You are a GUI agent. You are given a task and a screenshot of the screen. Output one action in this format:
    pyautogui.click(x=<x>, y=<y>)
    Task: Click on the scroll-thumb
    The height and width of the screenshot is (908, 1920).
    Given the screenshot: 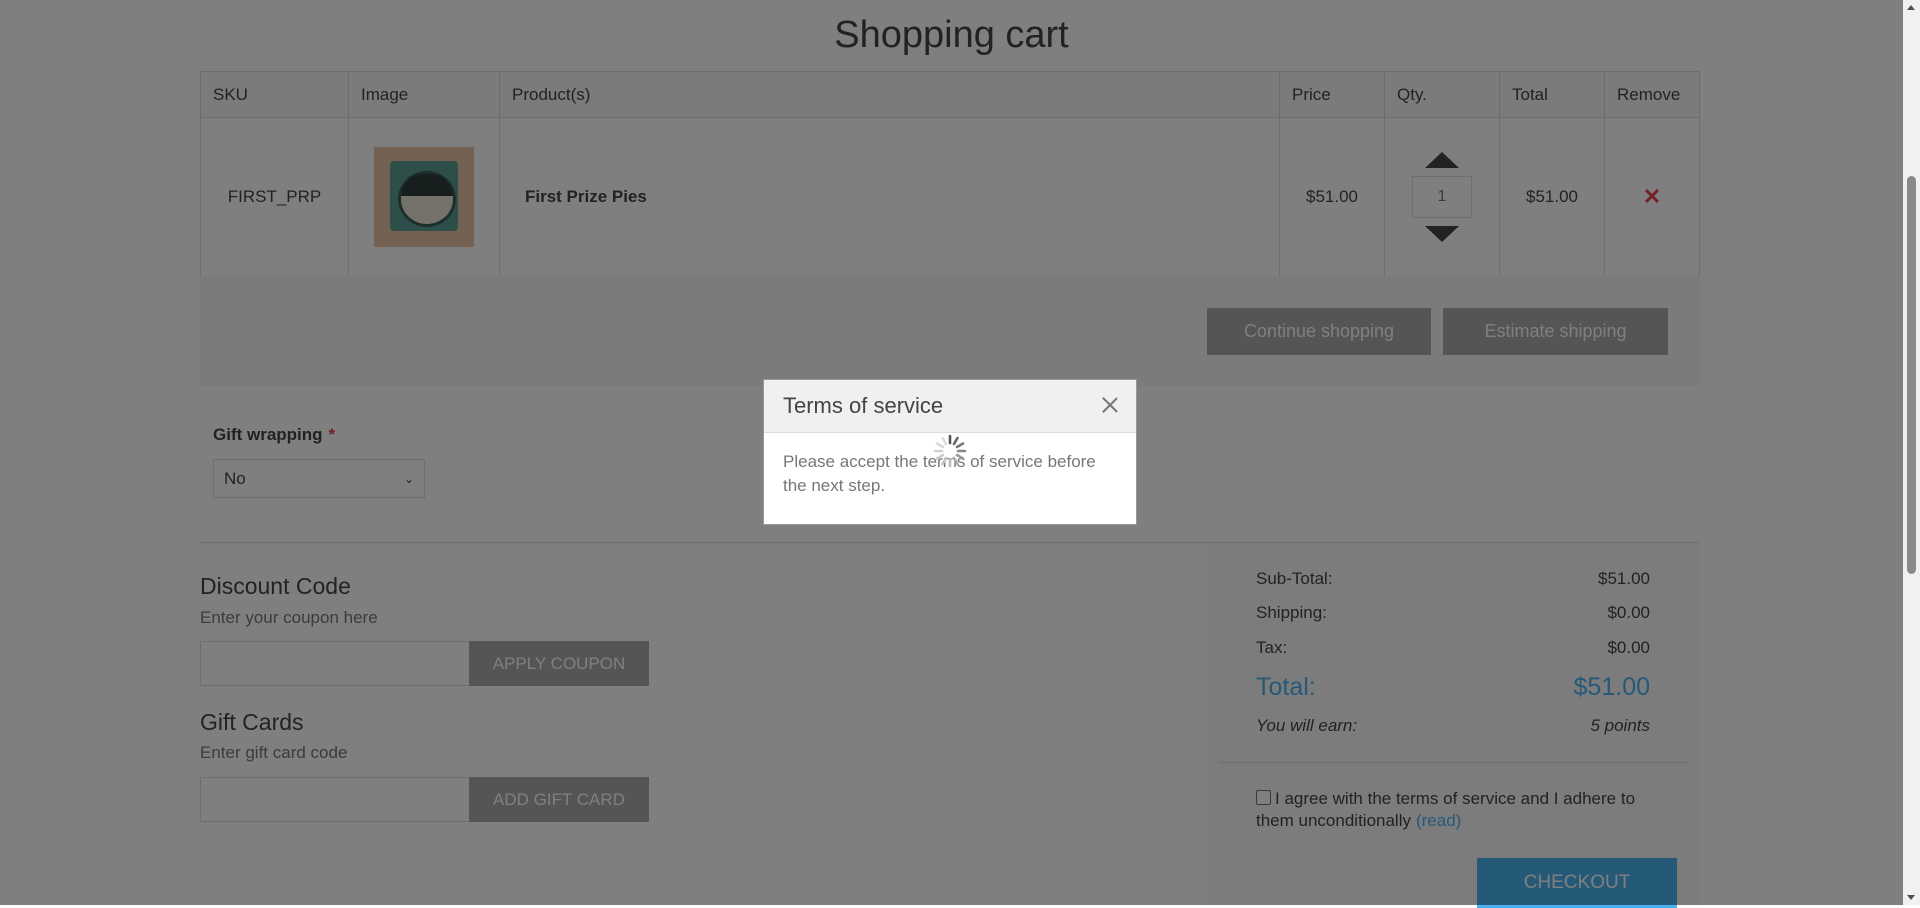 What is the action you would take?
    pyautogui.click(x=1911, y=375)
    